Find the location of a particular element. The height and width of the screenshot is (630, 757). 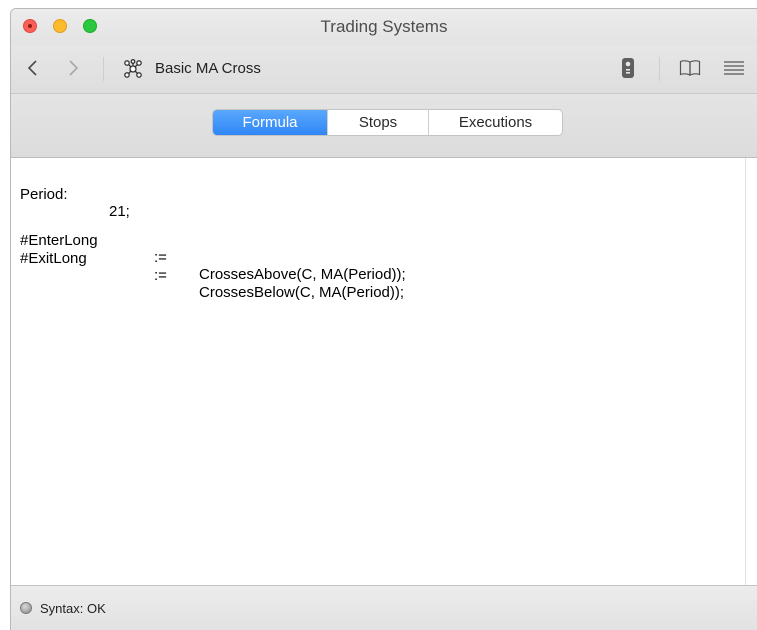

book-icon is located at coordinates (690, 68).